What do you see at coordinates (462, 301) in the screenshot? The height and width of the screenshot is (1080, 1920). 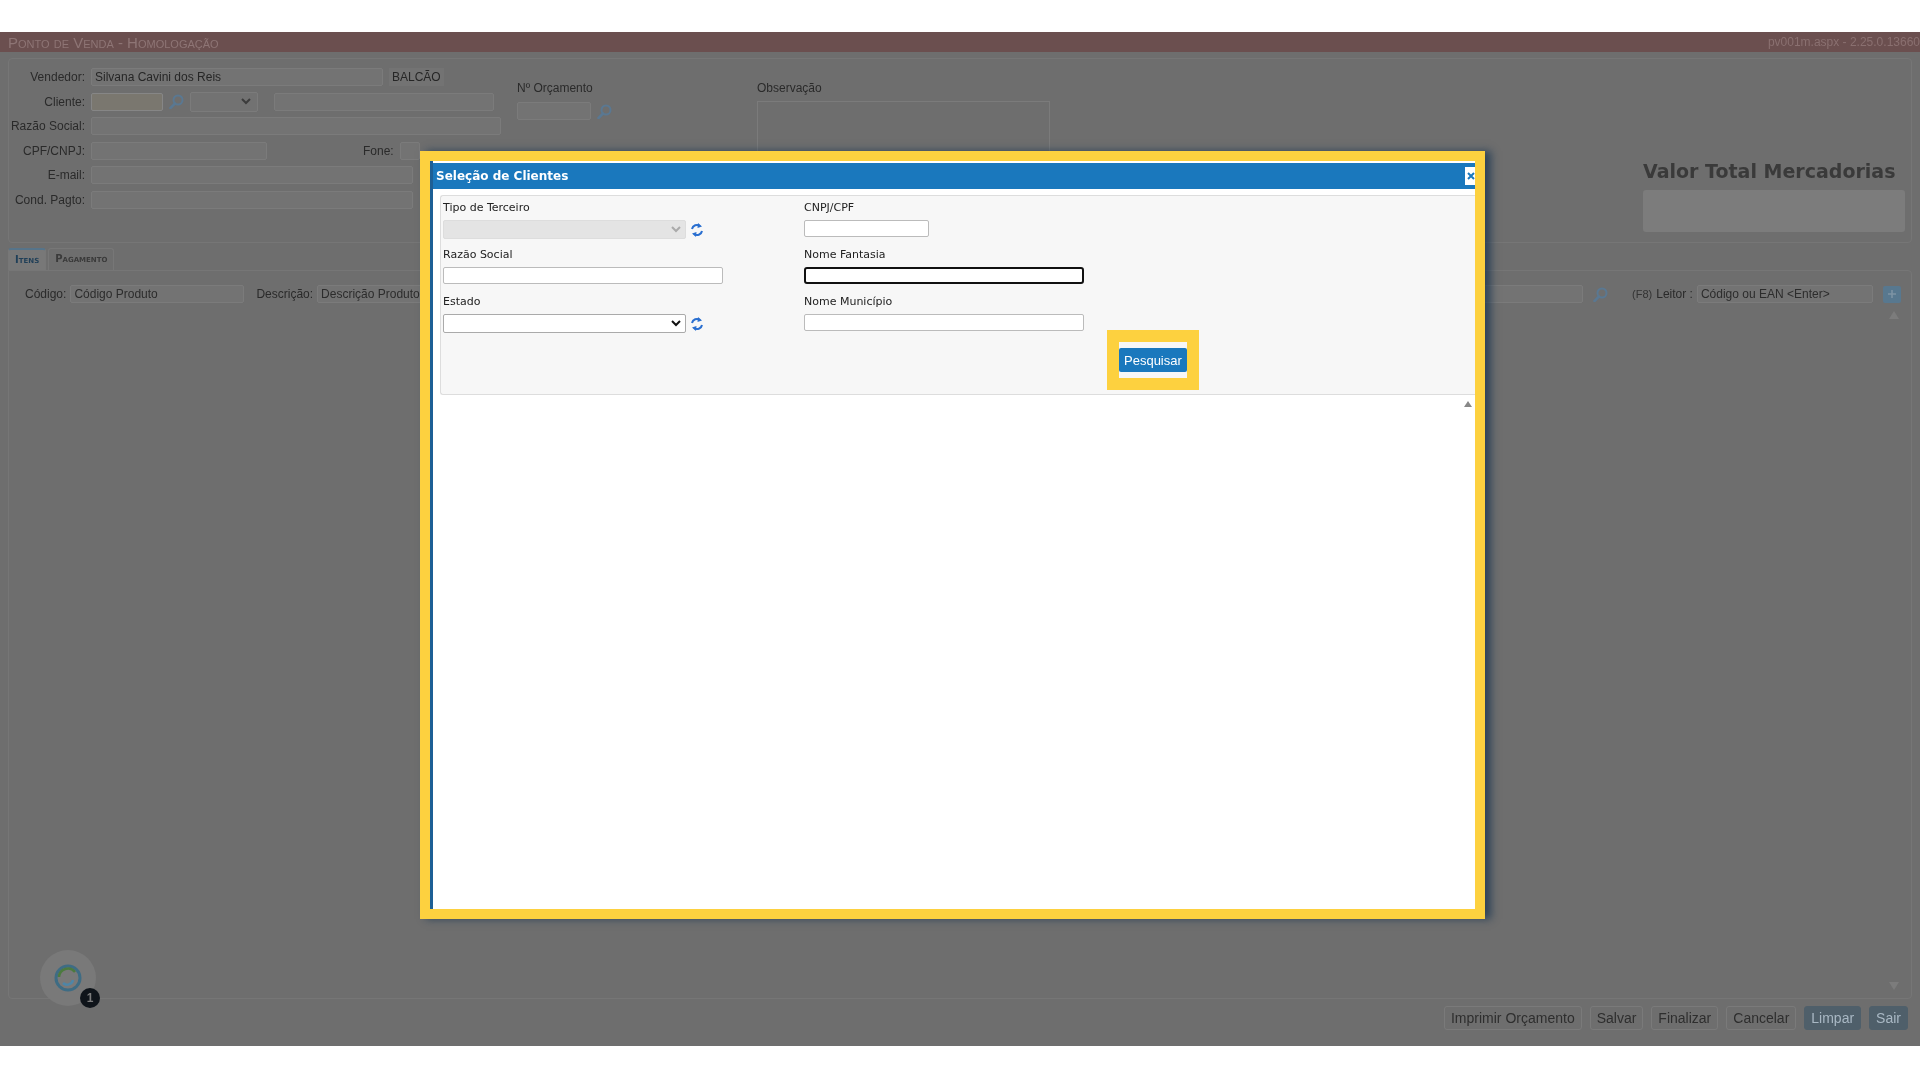 I see `field-label: Estado` at bounding box center [462, 301].